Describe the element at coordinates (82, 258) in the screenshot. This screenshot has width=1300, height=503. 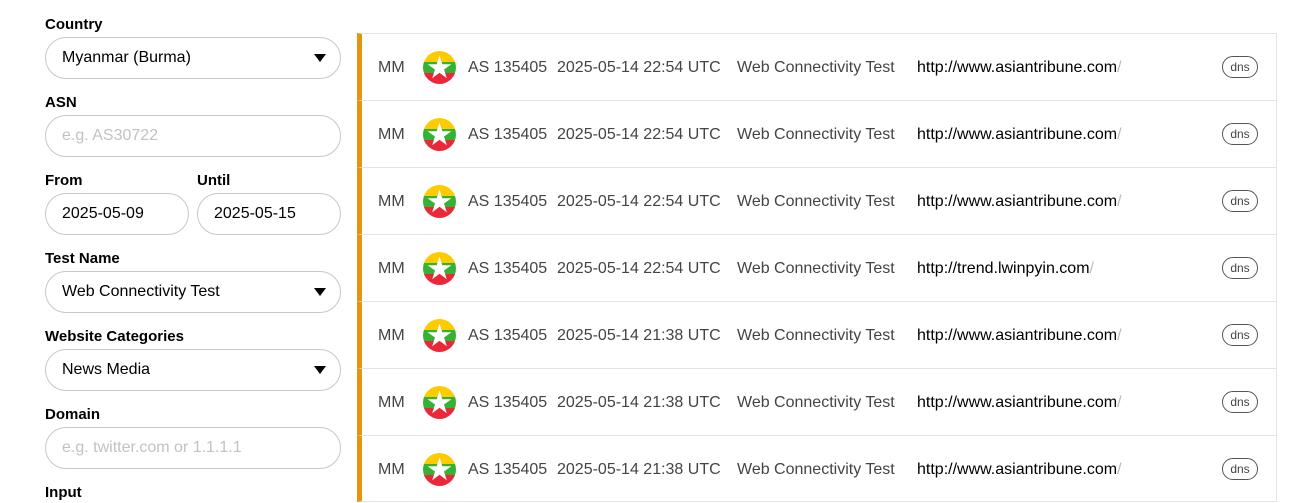
I see `test-name-label: Test Name` at that location.